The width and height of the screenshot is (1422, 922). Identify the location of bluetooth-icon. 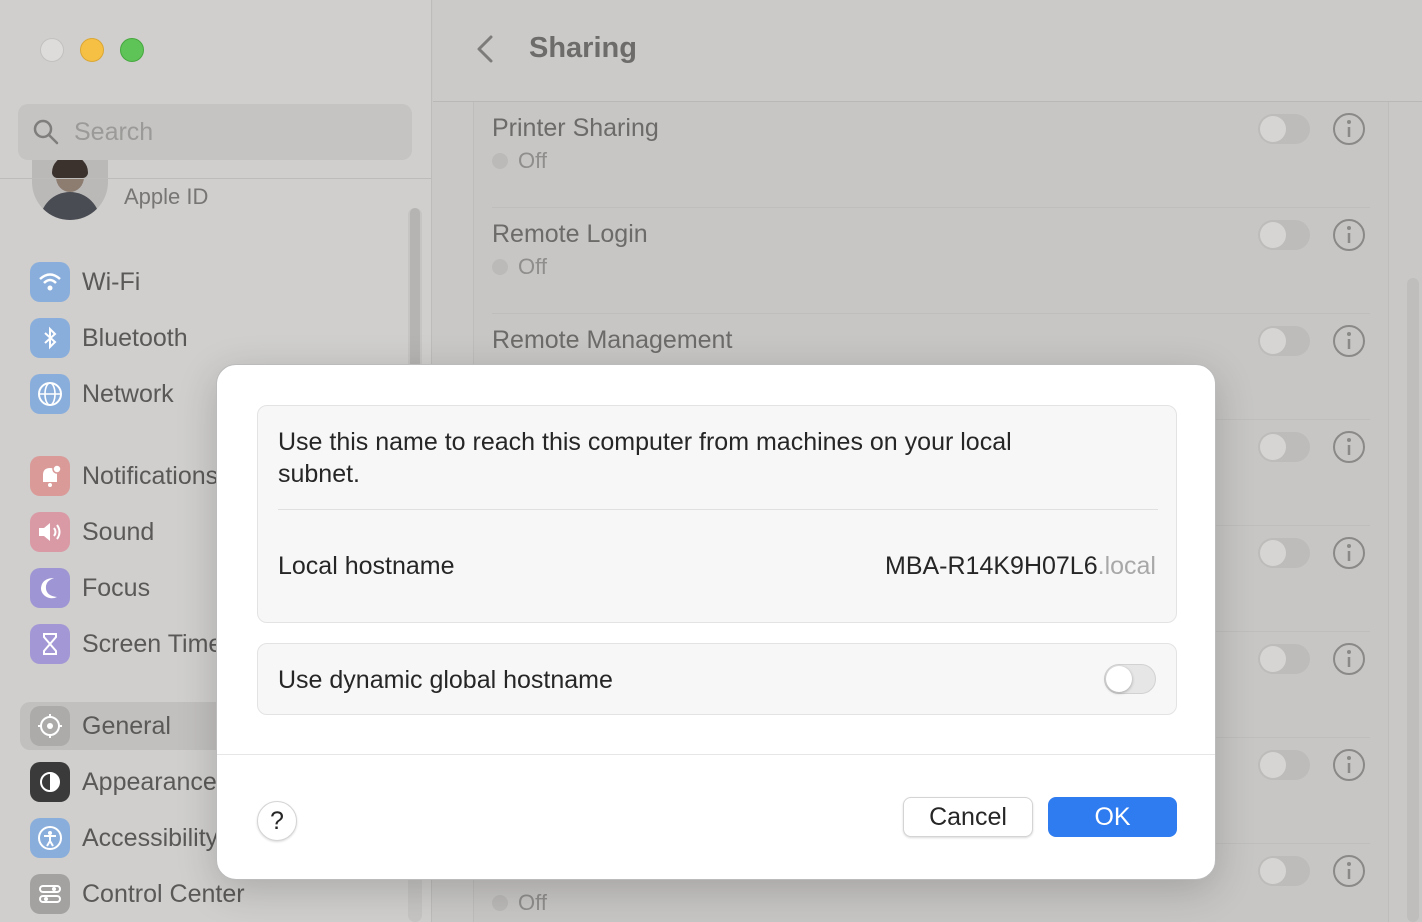
(50, 338).